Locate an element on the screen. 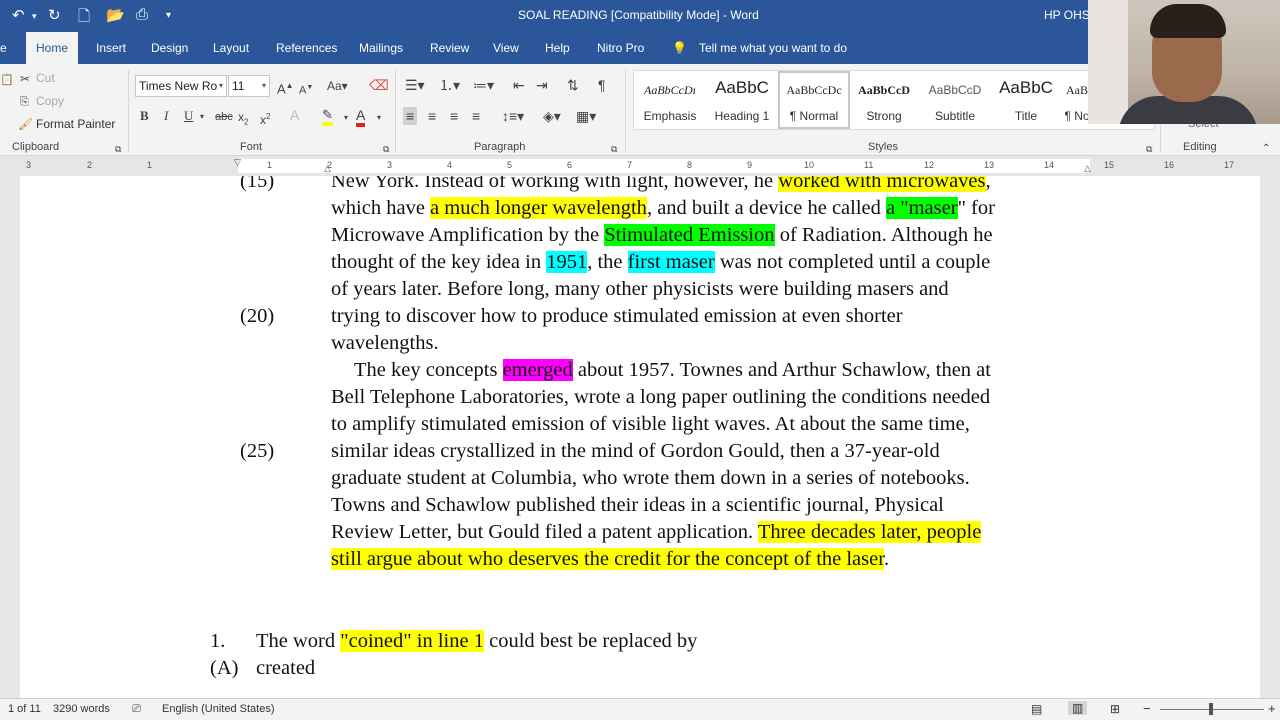  cut-button: Cut is located at coordinates (45, 78).